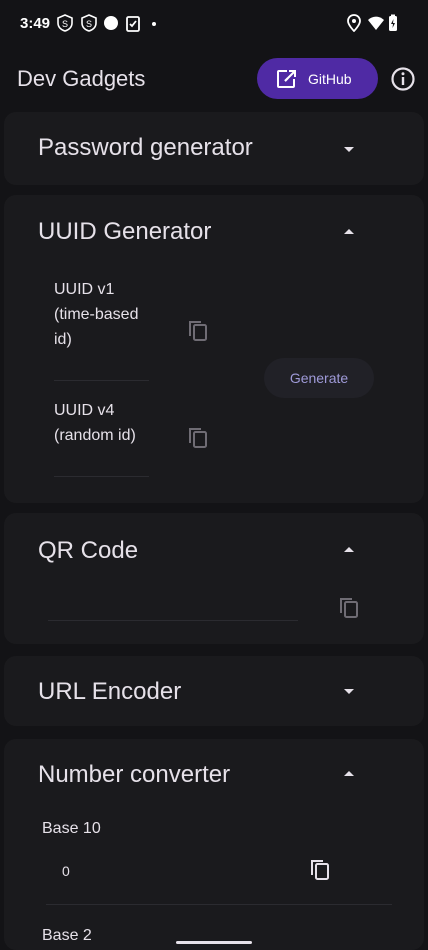  Describe the element at coordinates (376, 23) in the screenshot. I see `wifi-icon` at that location.